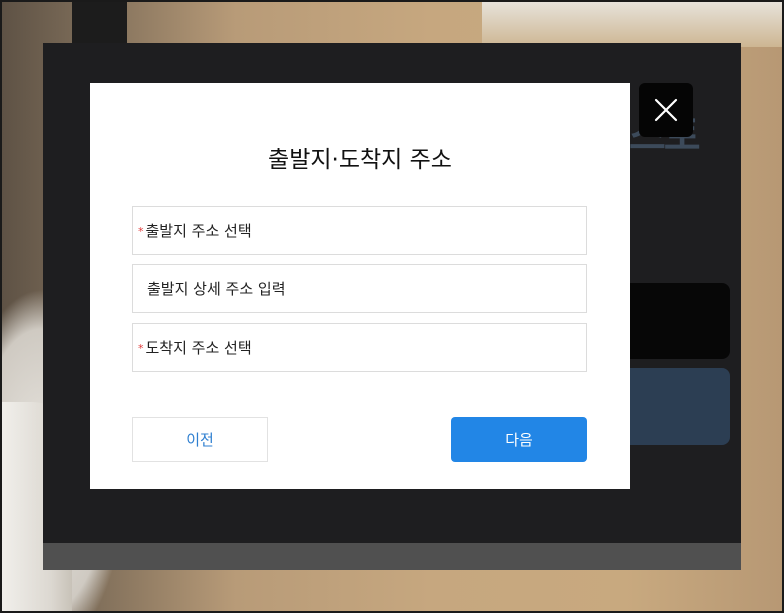 The height and width of the screenshot is (613, 784). Describe the element at coordinates (99, 24) in the screenshot. I see `background-shadow` at that location.